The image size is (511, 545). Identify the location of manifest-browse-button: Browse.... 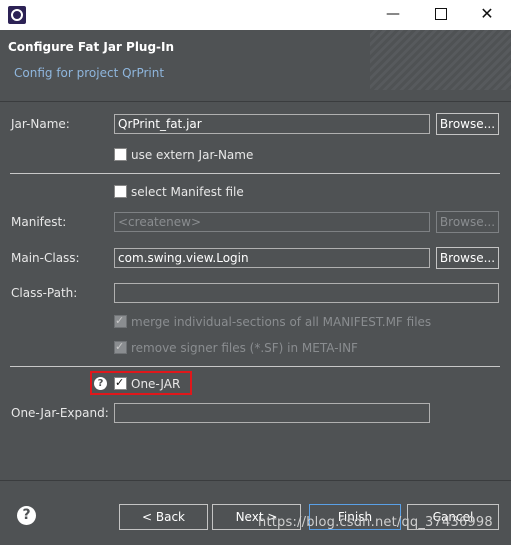
(467, 222).